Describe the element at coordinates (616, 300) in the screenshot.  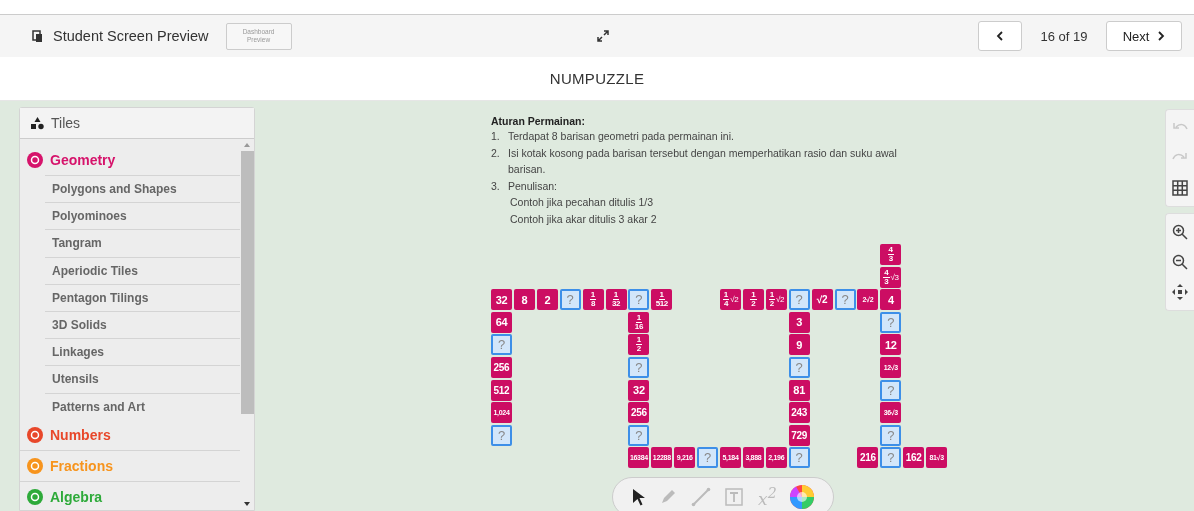
I see `number-tile: 1 32` at that location.